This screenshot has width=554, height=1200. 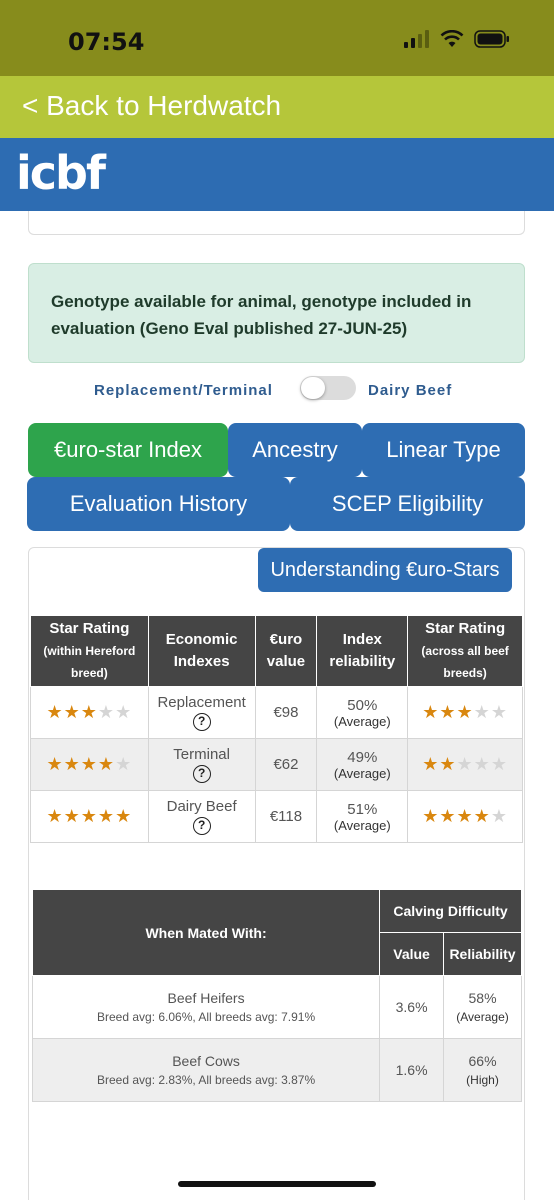 I want to click on reliability-value: 51%, so click(x=362, y=809).